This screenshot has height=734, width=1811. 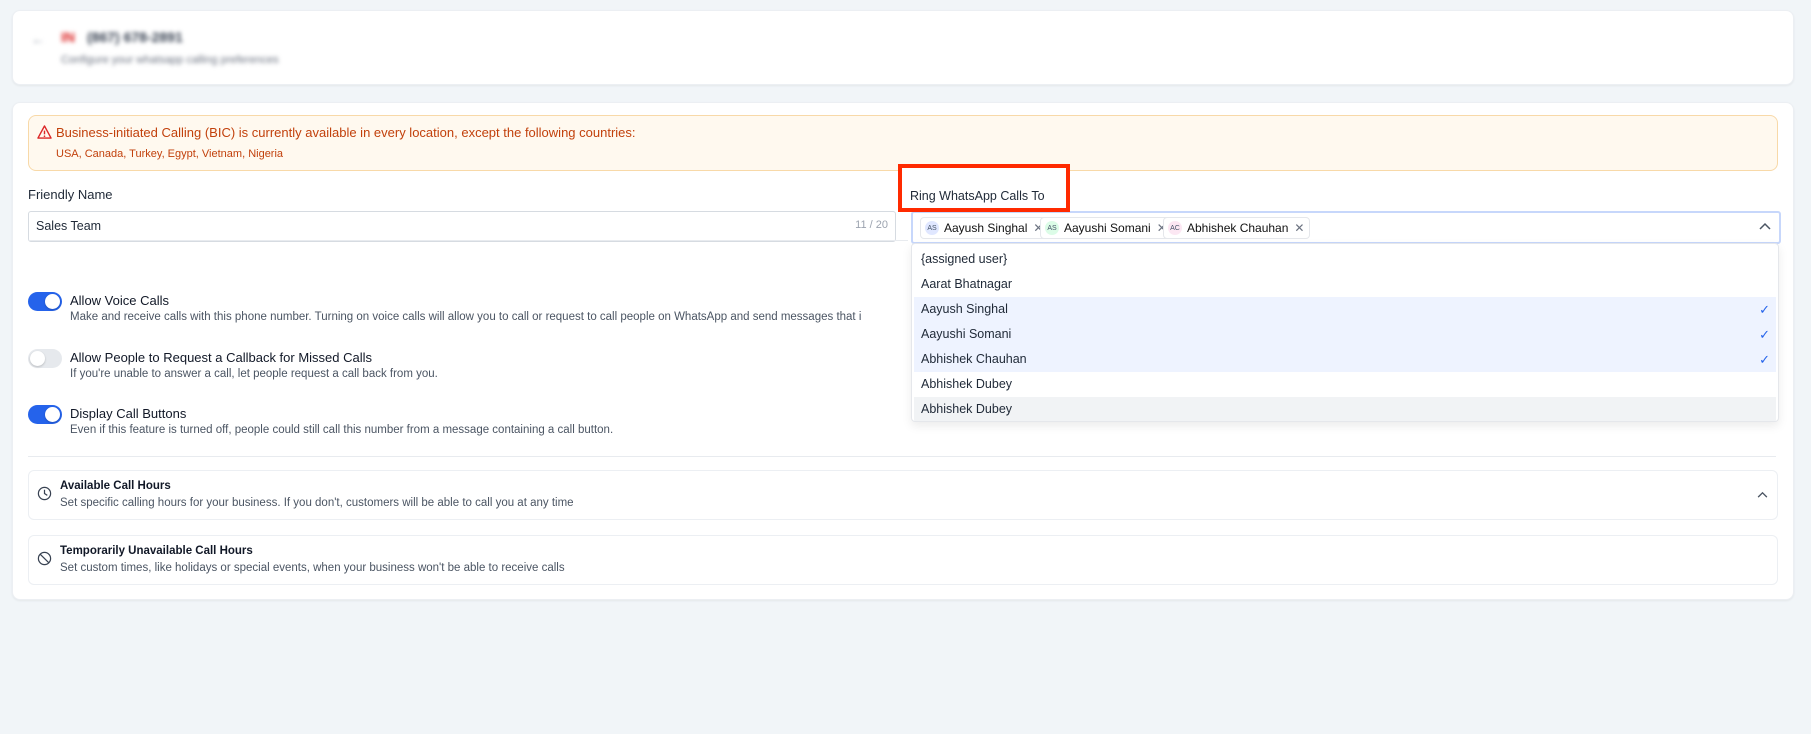 I want to click on setting-title: Display Call Buttons, so click(x=128, y=413).